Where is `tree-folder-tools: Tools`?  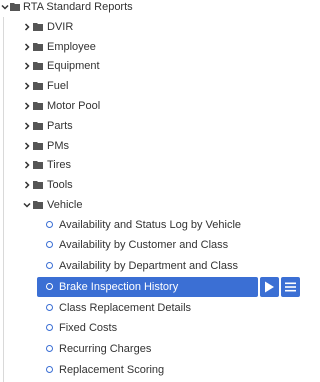
tree-folder-tools: Tools is located at coordinates (150, 185).